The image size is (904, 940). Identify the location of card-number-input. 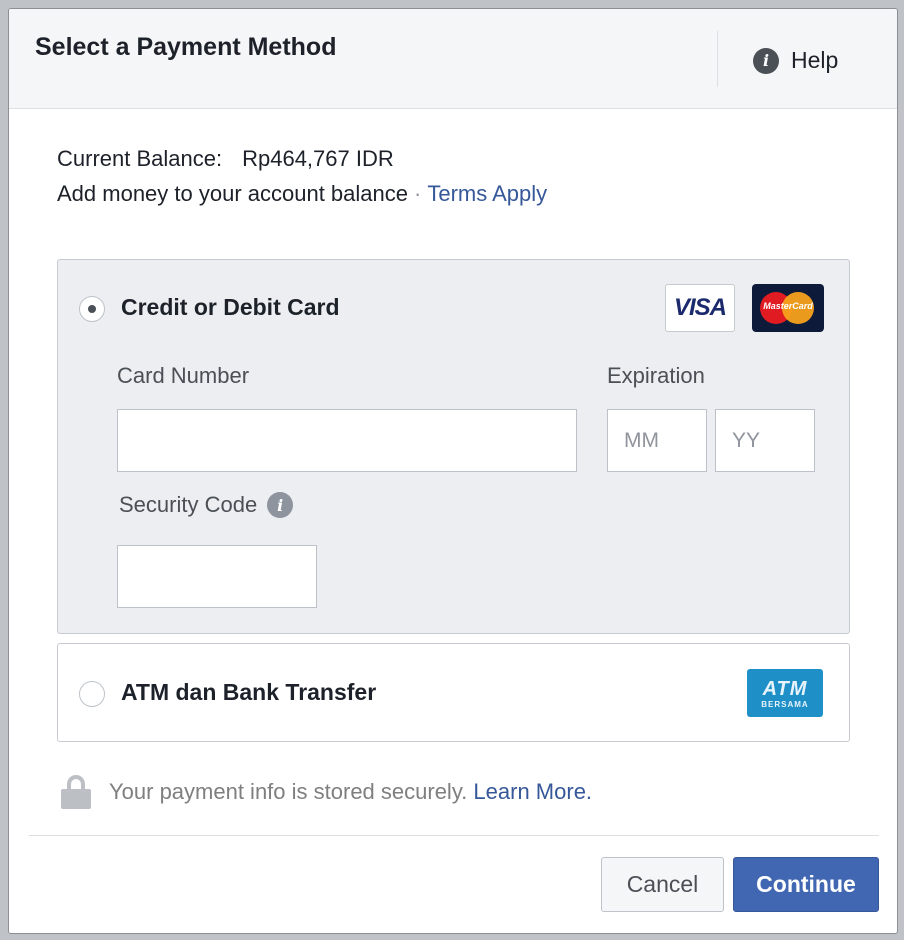
(347, 440).